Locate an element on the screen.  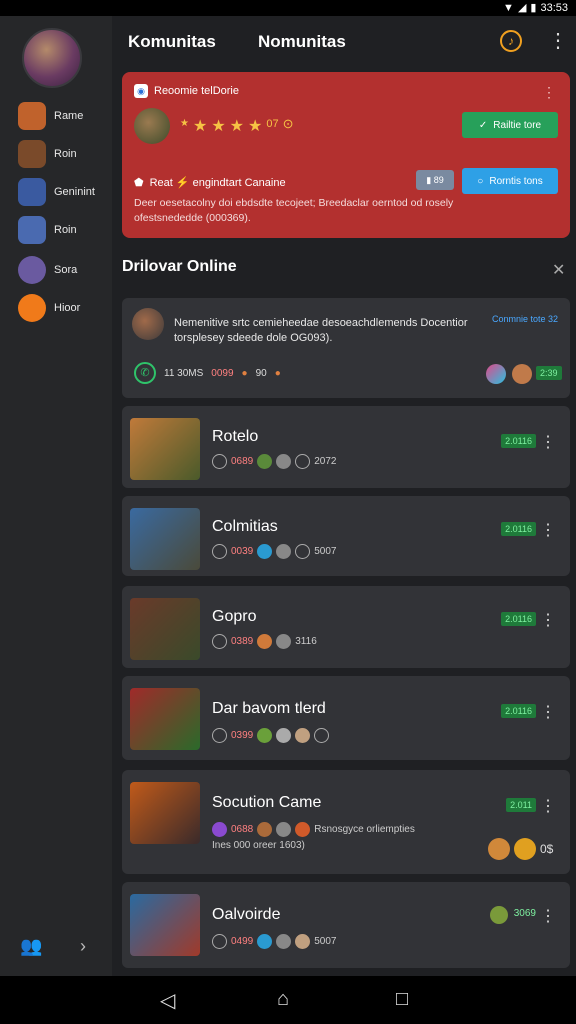
chat-icon: ✆ is located at coordinates (145, 373).